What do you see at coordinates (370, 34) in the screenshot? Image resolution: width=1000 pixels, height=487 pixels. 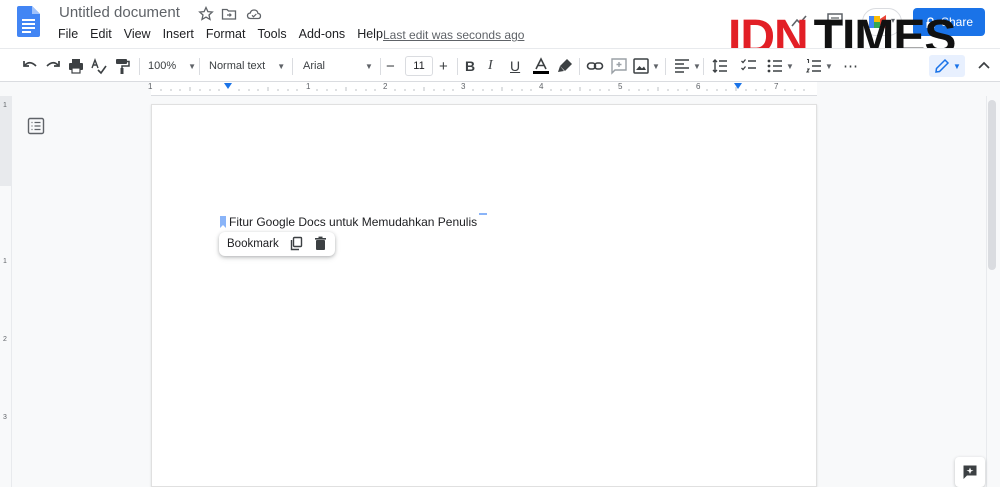 I see `menu-help: Help` at bounding box center [370, 34].